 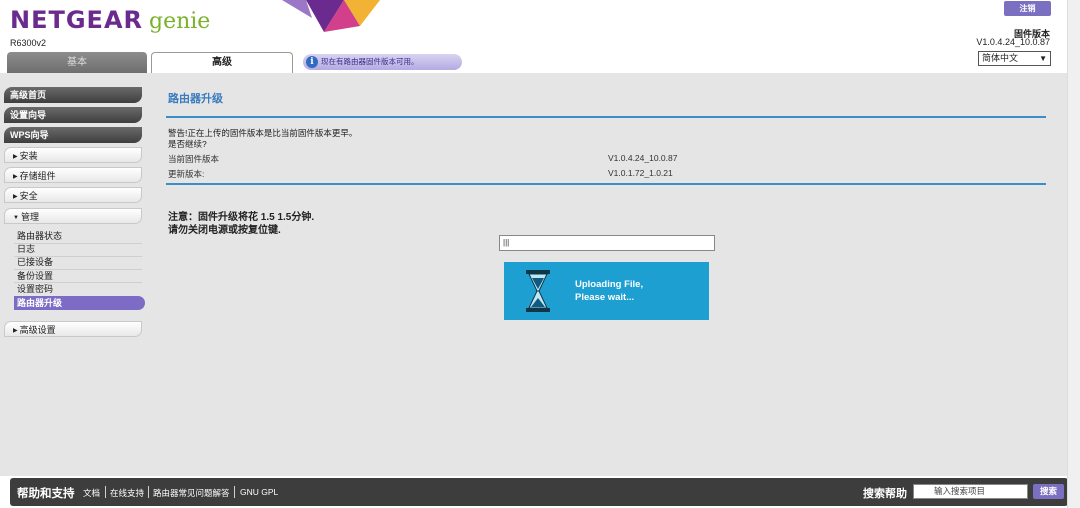 What do you see at coordinates (885, 494) in the screenshot?
I see `search-help-title: 搜索帮助` at bounding box center [885, 494].